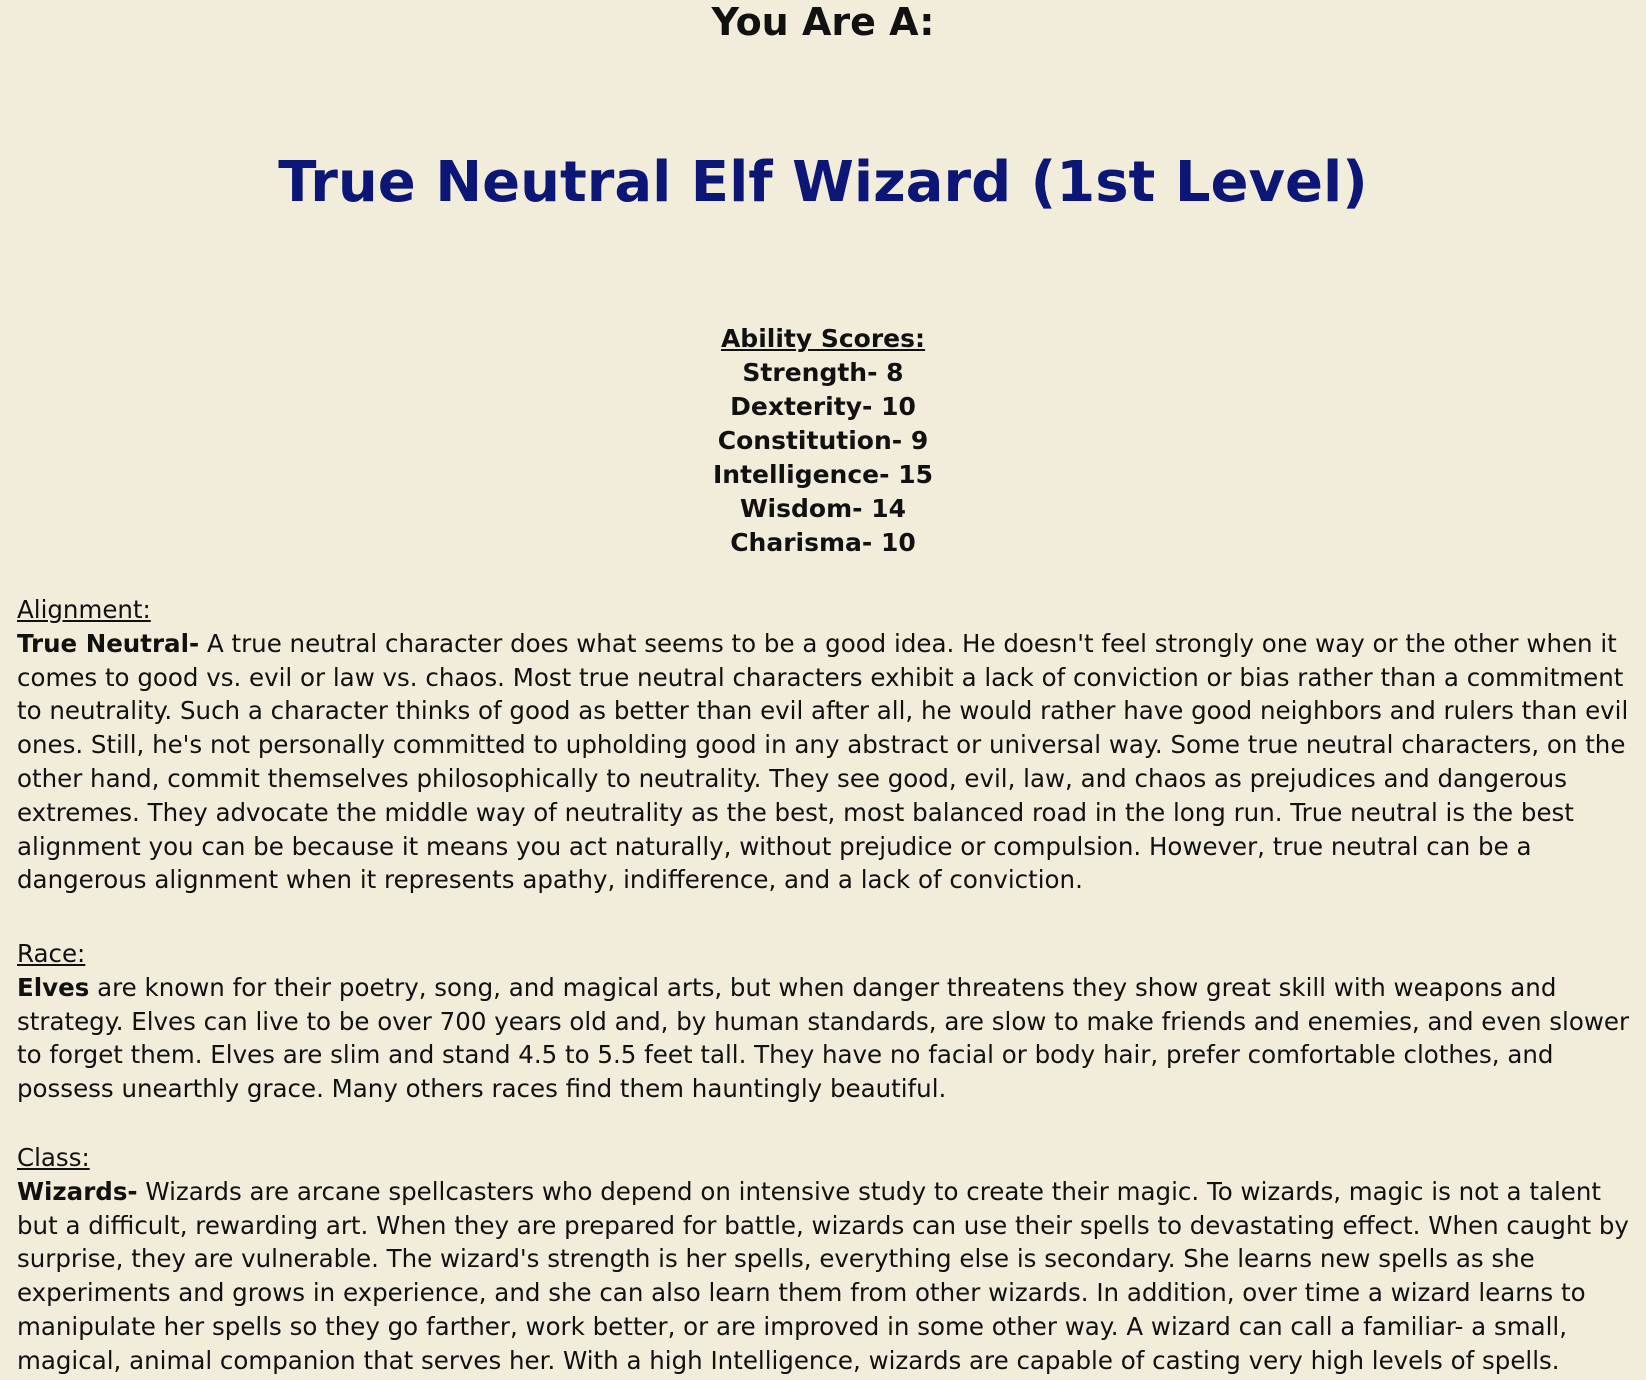 The image size is (1646, 1380). I want to click on alignment-name: True Neutral-, so click(108, 643).